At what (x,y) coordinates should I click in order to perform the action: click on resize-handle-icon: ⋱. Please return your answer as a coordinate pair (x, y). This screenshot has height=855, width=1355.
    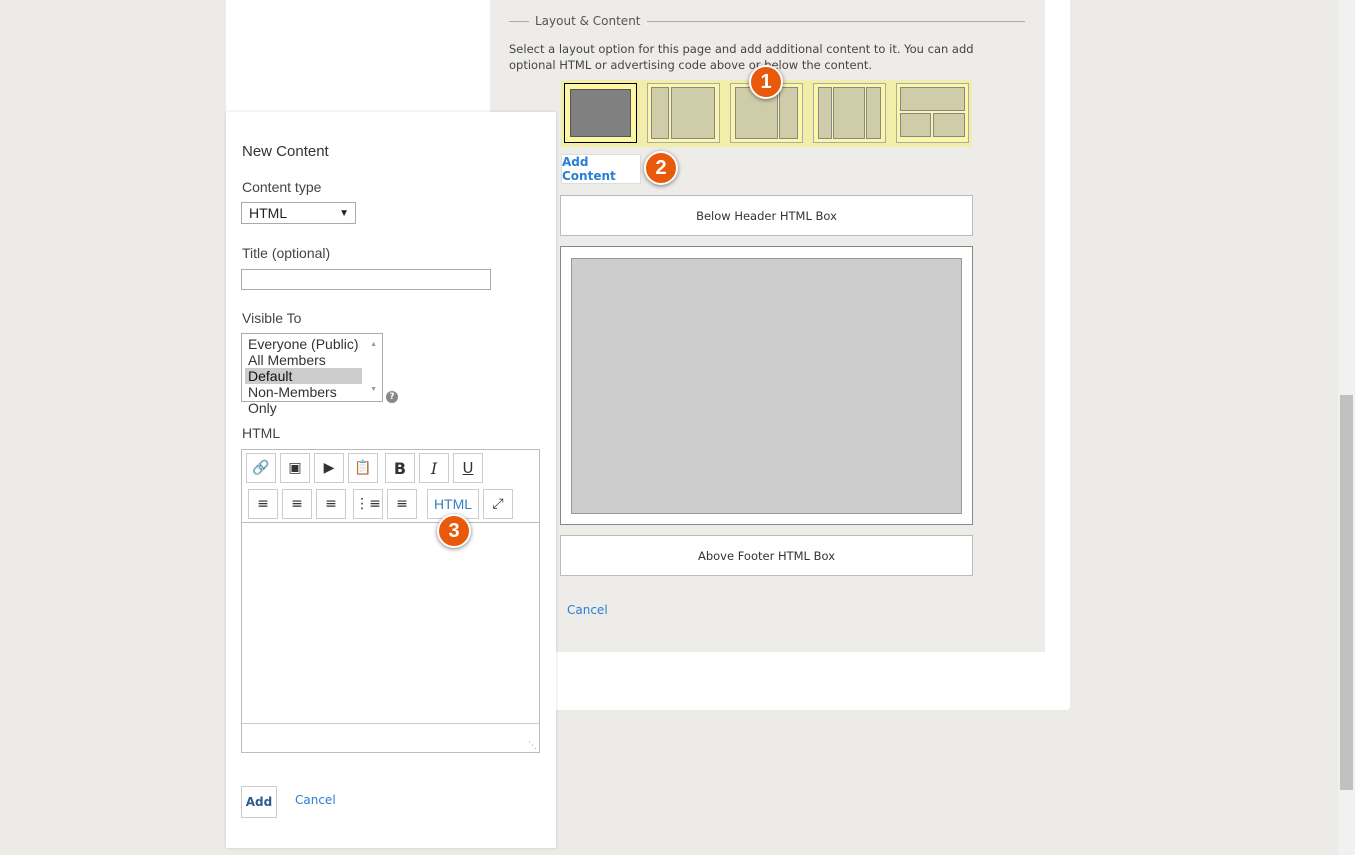
    Looking at the image, I should click on (532, 746).